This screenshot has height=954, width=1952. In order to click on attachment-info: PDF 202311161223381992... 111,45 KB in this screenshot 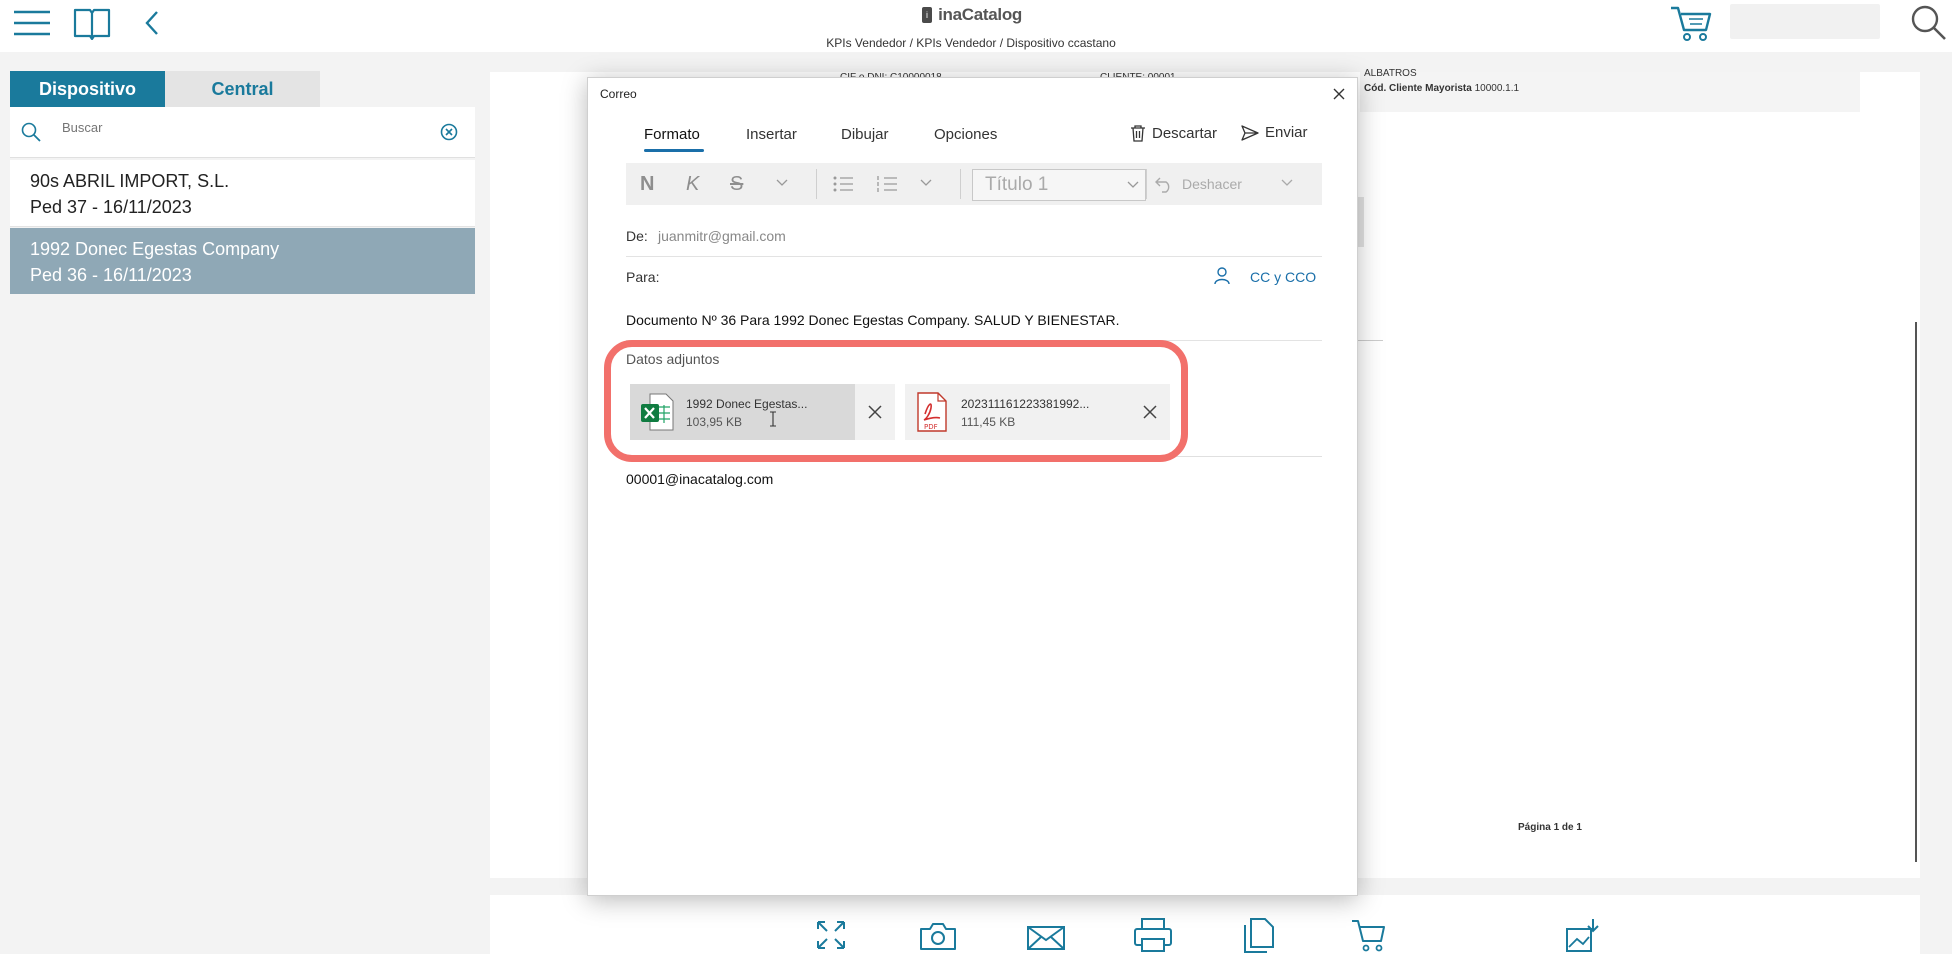, I will do `click(1017, 412)`.